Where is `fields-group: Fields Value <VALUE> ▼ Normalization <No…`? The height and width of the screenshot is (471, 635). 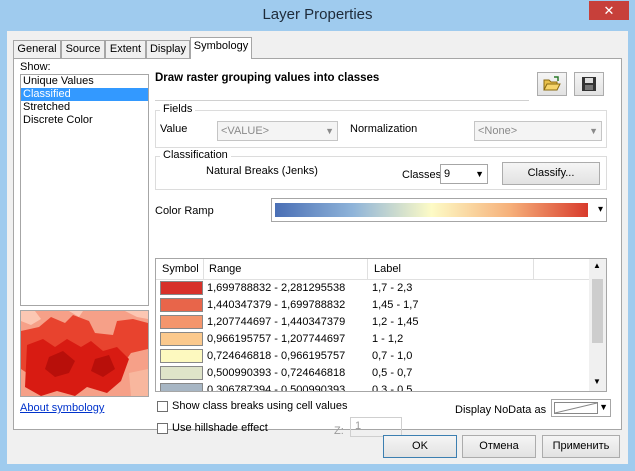 fields-group: Fields Value <VALUE> ▼ Normalization <No… is located at coordinates (381, 125).